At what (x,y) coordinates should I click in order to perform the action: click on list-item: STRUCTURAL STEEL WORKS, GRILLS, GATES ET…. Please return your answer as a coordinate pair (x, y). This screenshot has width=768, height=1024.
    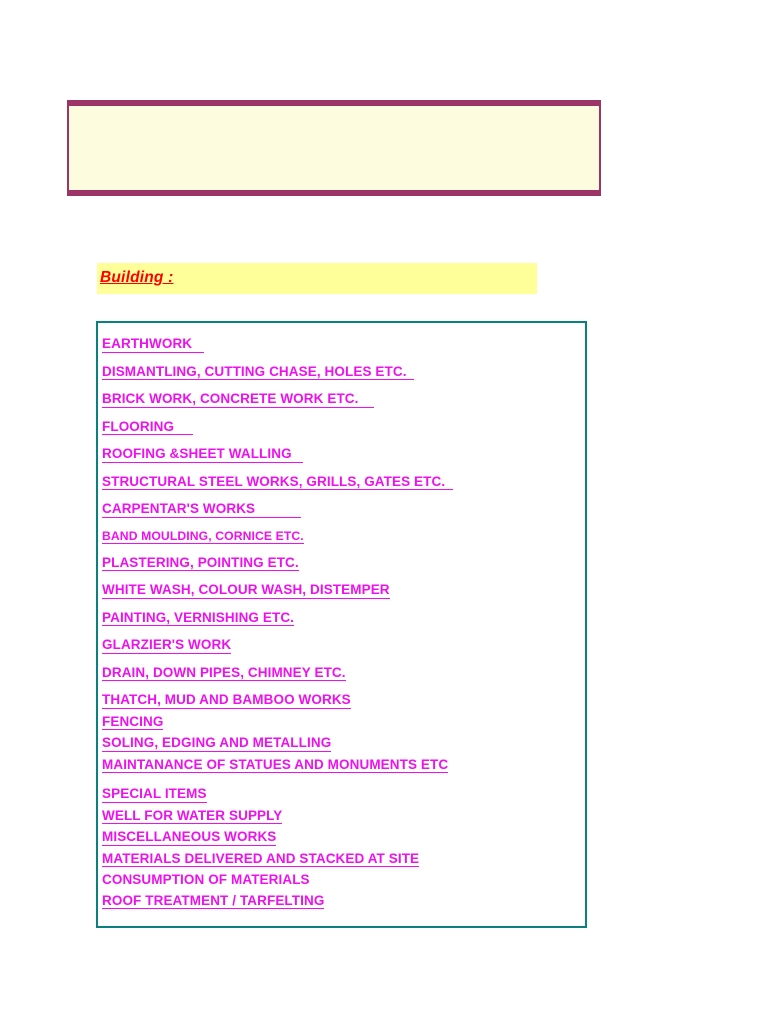
    Looking at the image, I should click on (343, 476).